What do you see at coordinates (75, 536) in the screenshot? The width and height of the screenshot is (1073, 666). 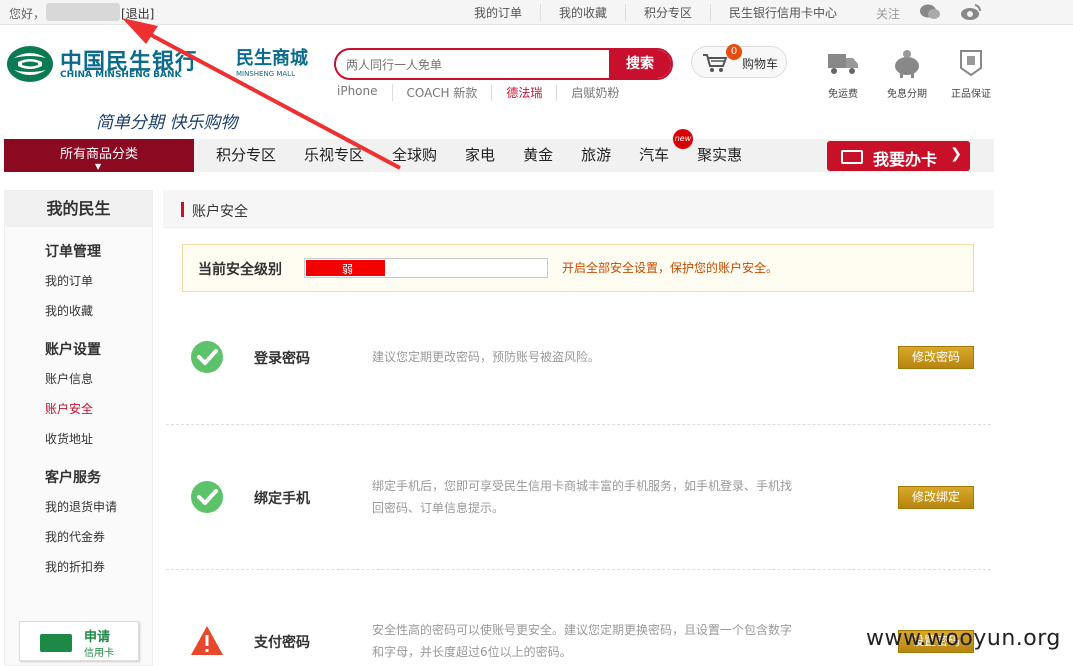 I see `sidebar-item-vouchers: 我的代金券` at bounding box center [75, 536].